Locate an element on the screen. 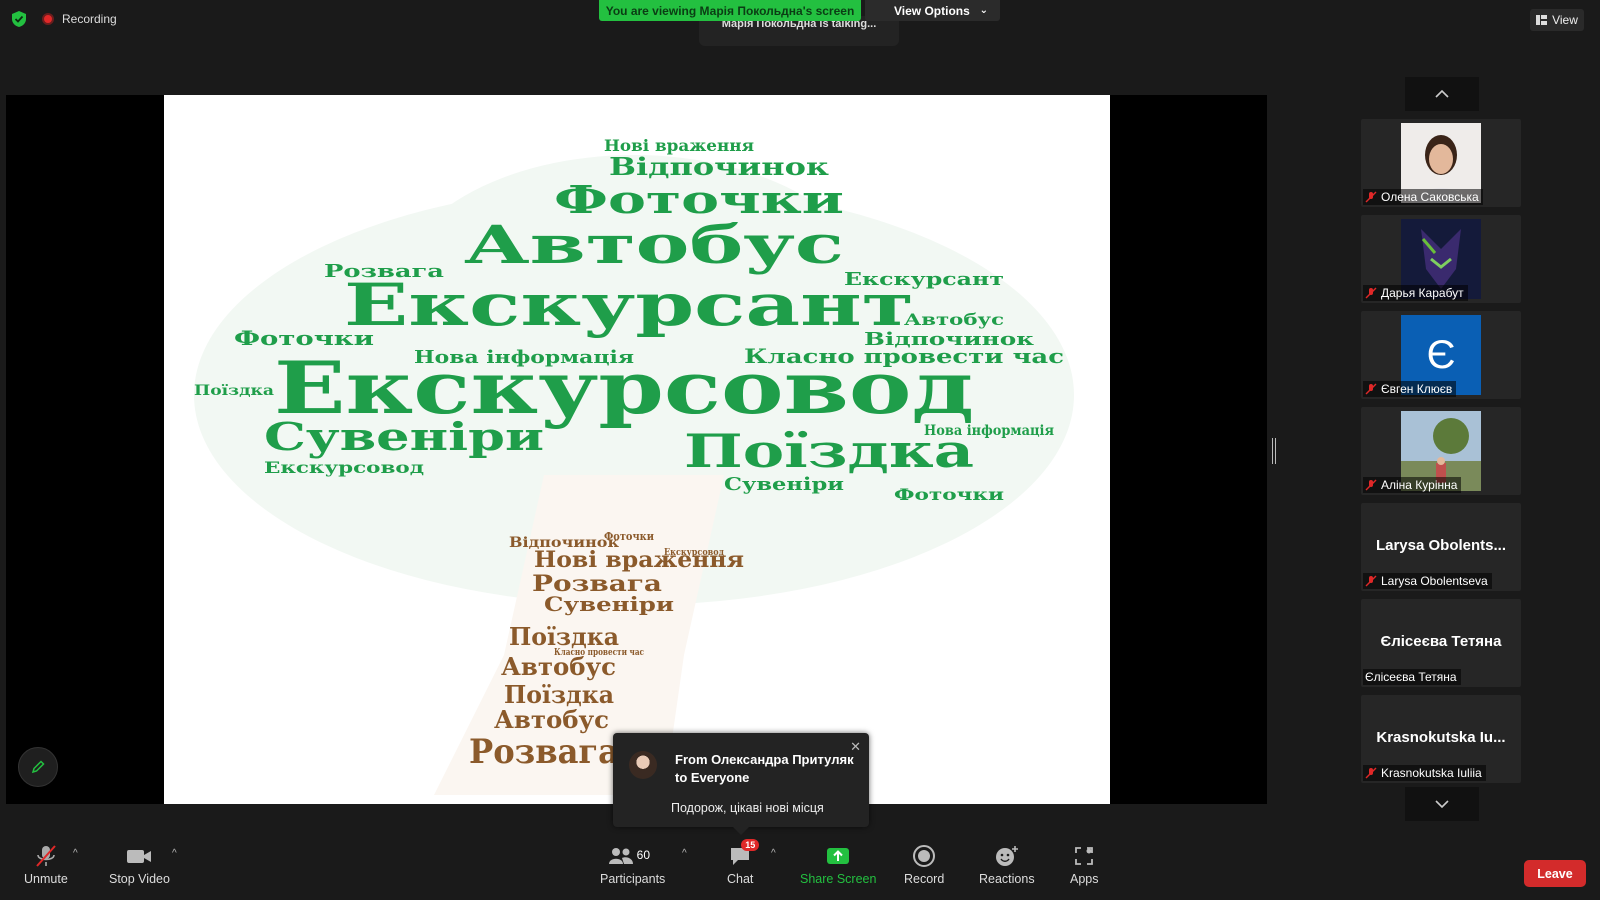  view-options-button: View Options ⌄ is located at coordinates (932, 10).